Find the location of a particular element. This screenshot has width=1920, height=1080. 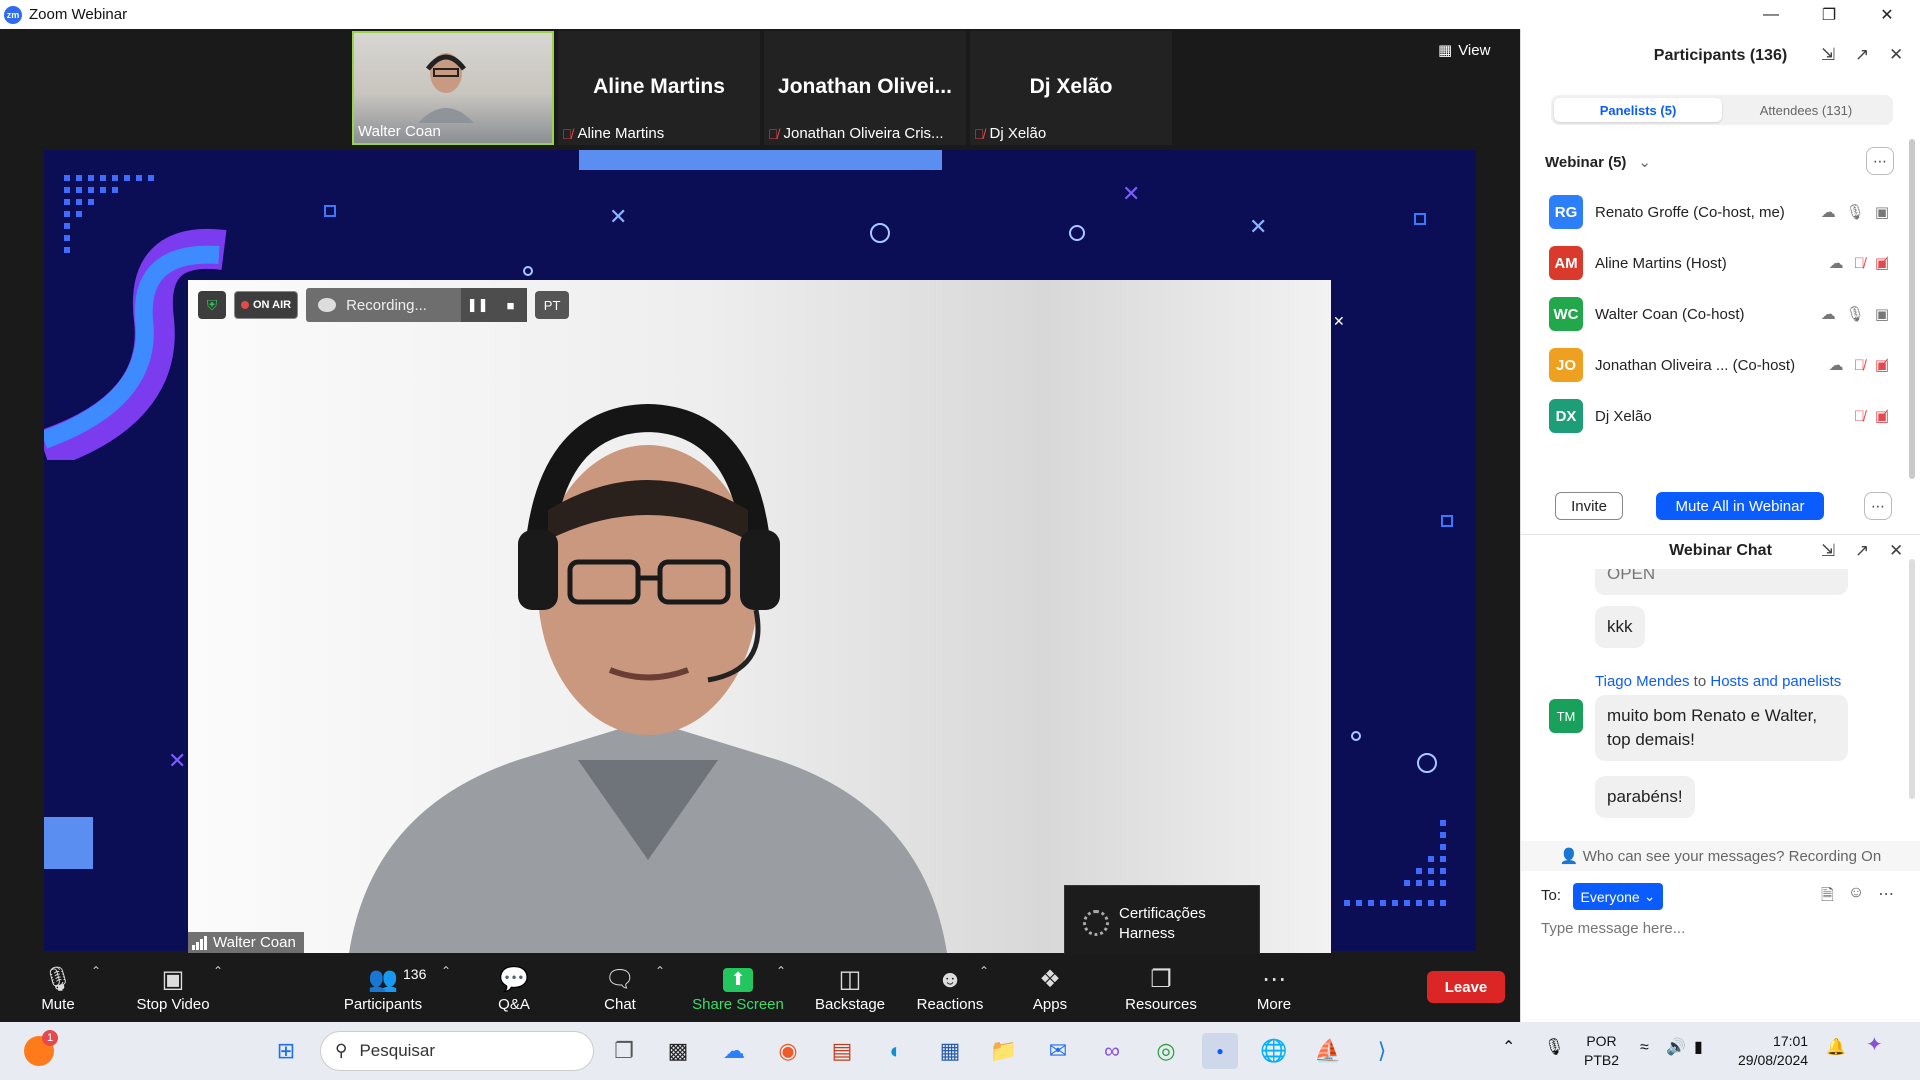

audio-options-caret-icon: ⌃ is located at coordinates (96, 971).